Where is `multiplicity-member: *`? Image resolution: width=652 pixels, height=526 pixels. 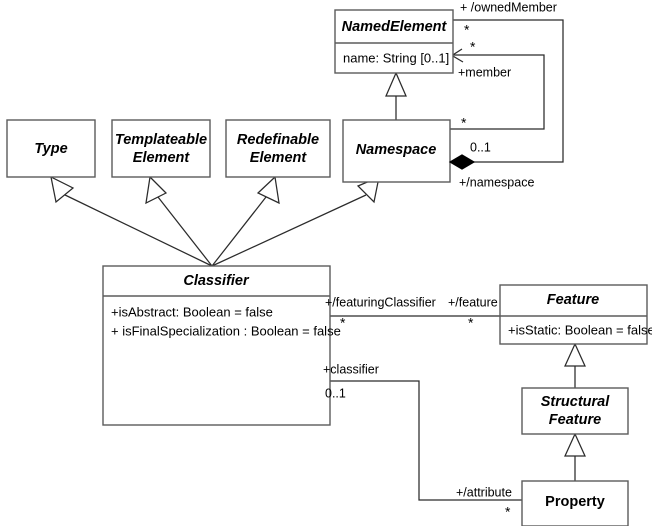
multiplicity-member: * is located at coordinates (473, 47).